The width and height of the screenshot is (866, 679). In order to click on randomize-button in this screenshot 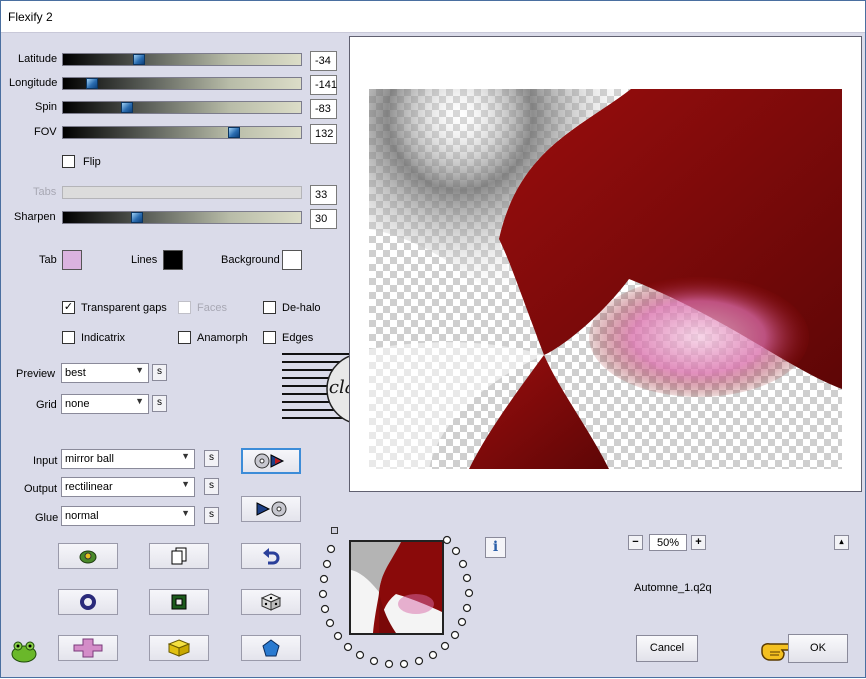, I will do `click(88, 556)`.